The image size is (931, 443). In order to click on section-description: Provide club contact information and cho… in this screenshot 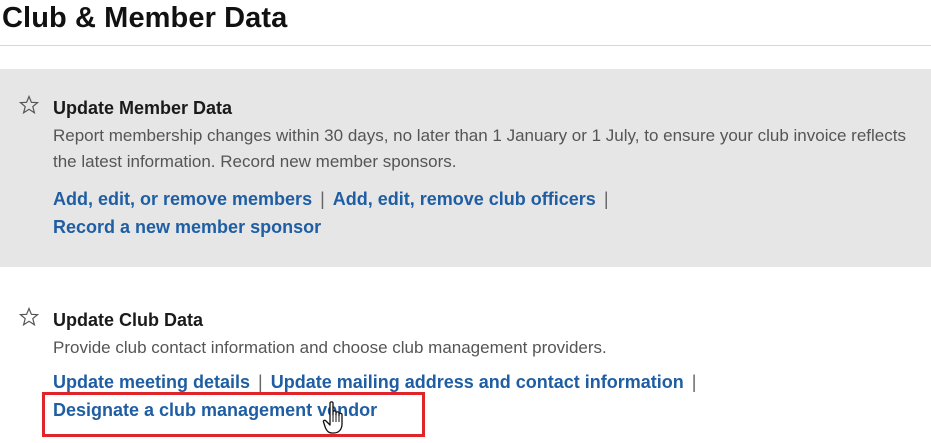, I will do `click(330, 347)`.